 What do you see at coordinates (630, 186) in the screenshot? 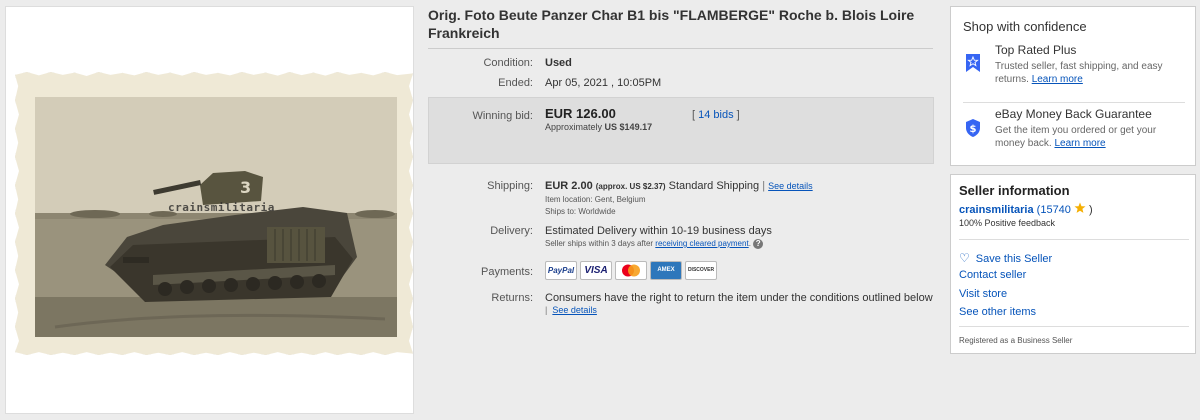
I see `shipping-approx: (approx. US $2.37)` at bounding box center [630, 186].